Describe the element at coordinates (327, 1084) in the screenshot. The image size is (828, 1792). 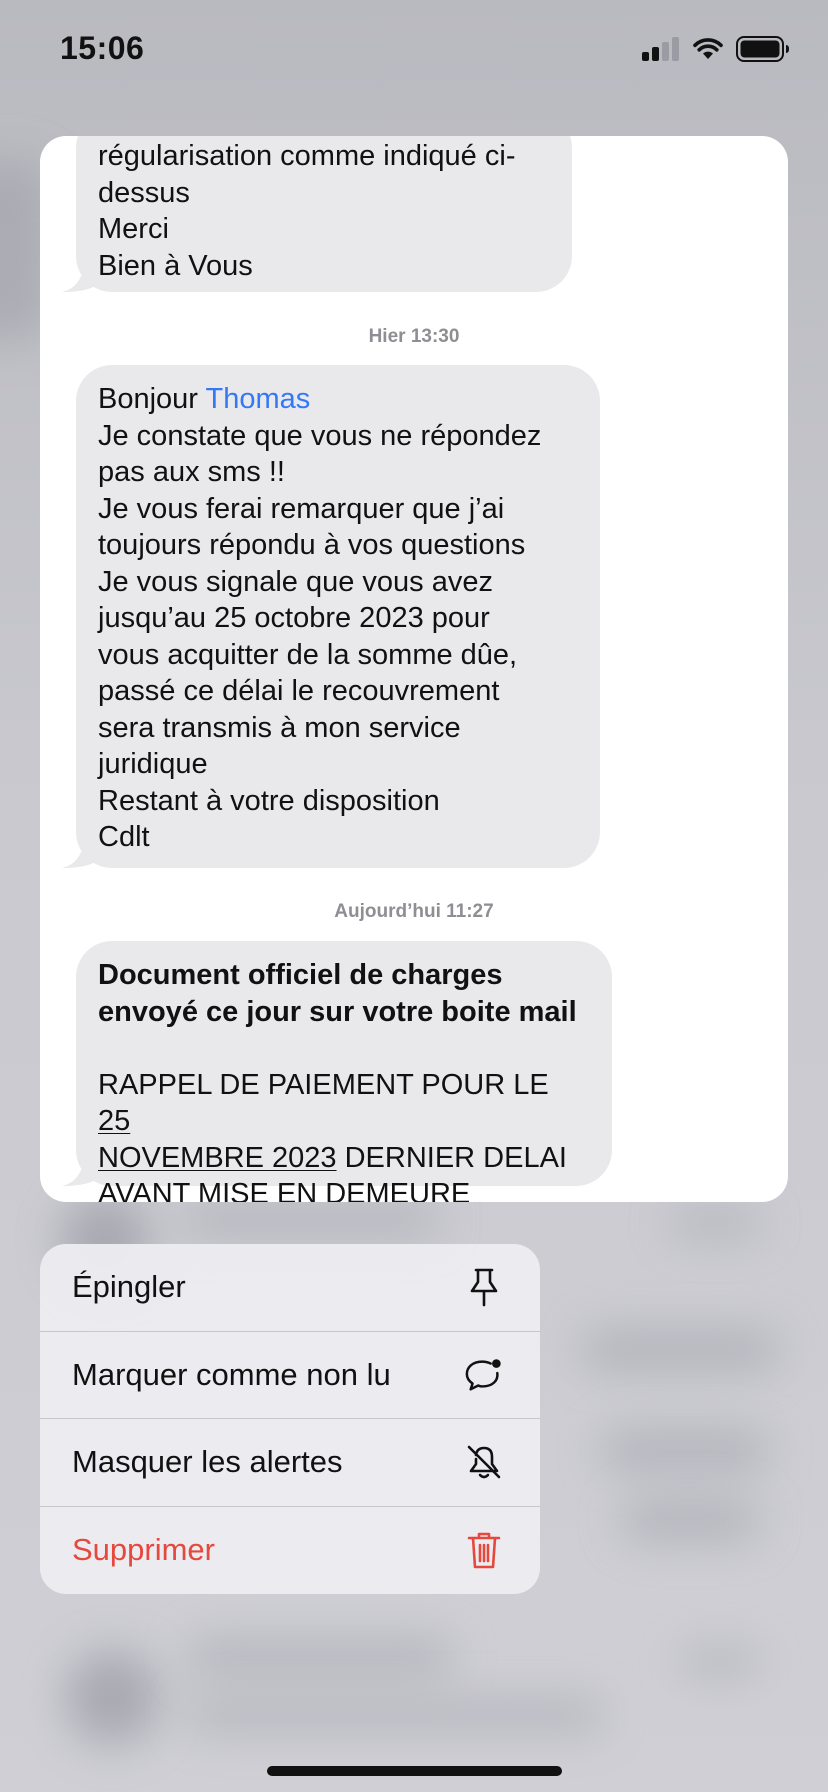
I see `reminder-prefix: RAPPEL DE PAIEMENT POUR LE` at that location.